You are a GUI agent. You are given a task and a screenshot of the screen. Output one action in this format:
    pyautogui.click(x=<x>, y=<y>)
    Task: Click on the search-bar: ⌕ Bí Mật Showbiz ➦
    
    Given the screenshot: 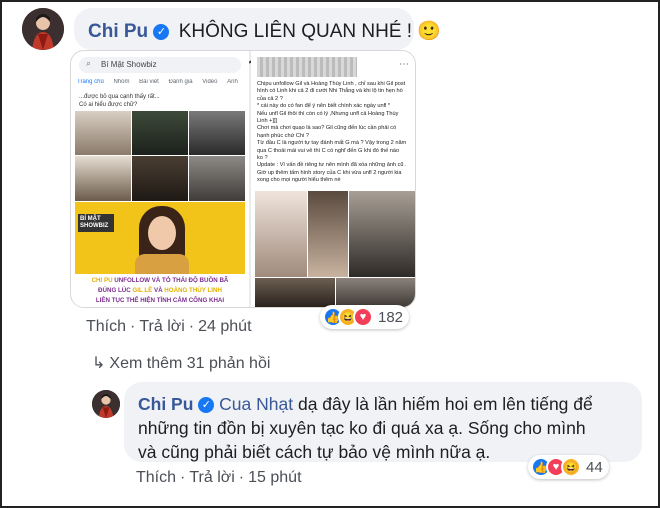 What is the action you would take?
    pyautogui.click(x=168, y=65)
    